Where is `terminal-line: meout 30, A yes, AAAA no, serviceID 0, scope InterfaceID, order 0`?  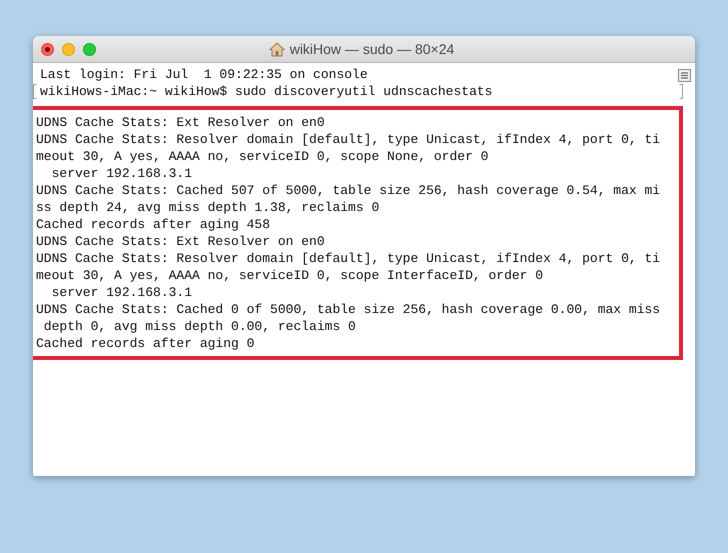 terminal-line: meout 30, A yes, AAAA no, serviceID 0, scope InterfaceID, order 0 is located at coordinates (290, 275).